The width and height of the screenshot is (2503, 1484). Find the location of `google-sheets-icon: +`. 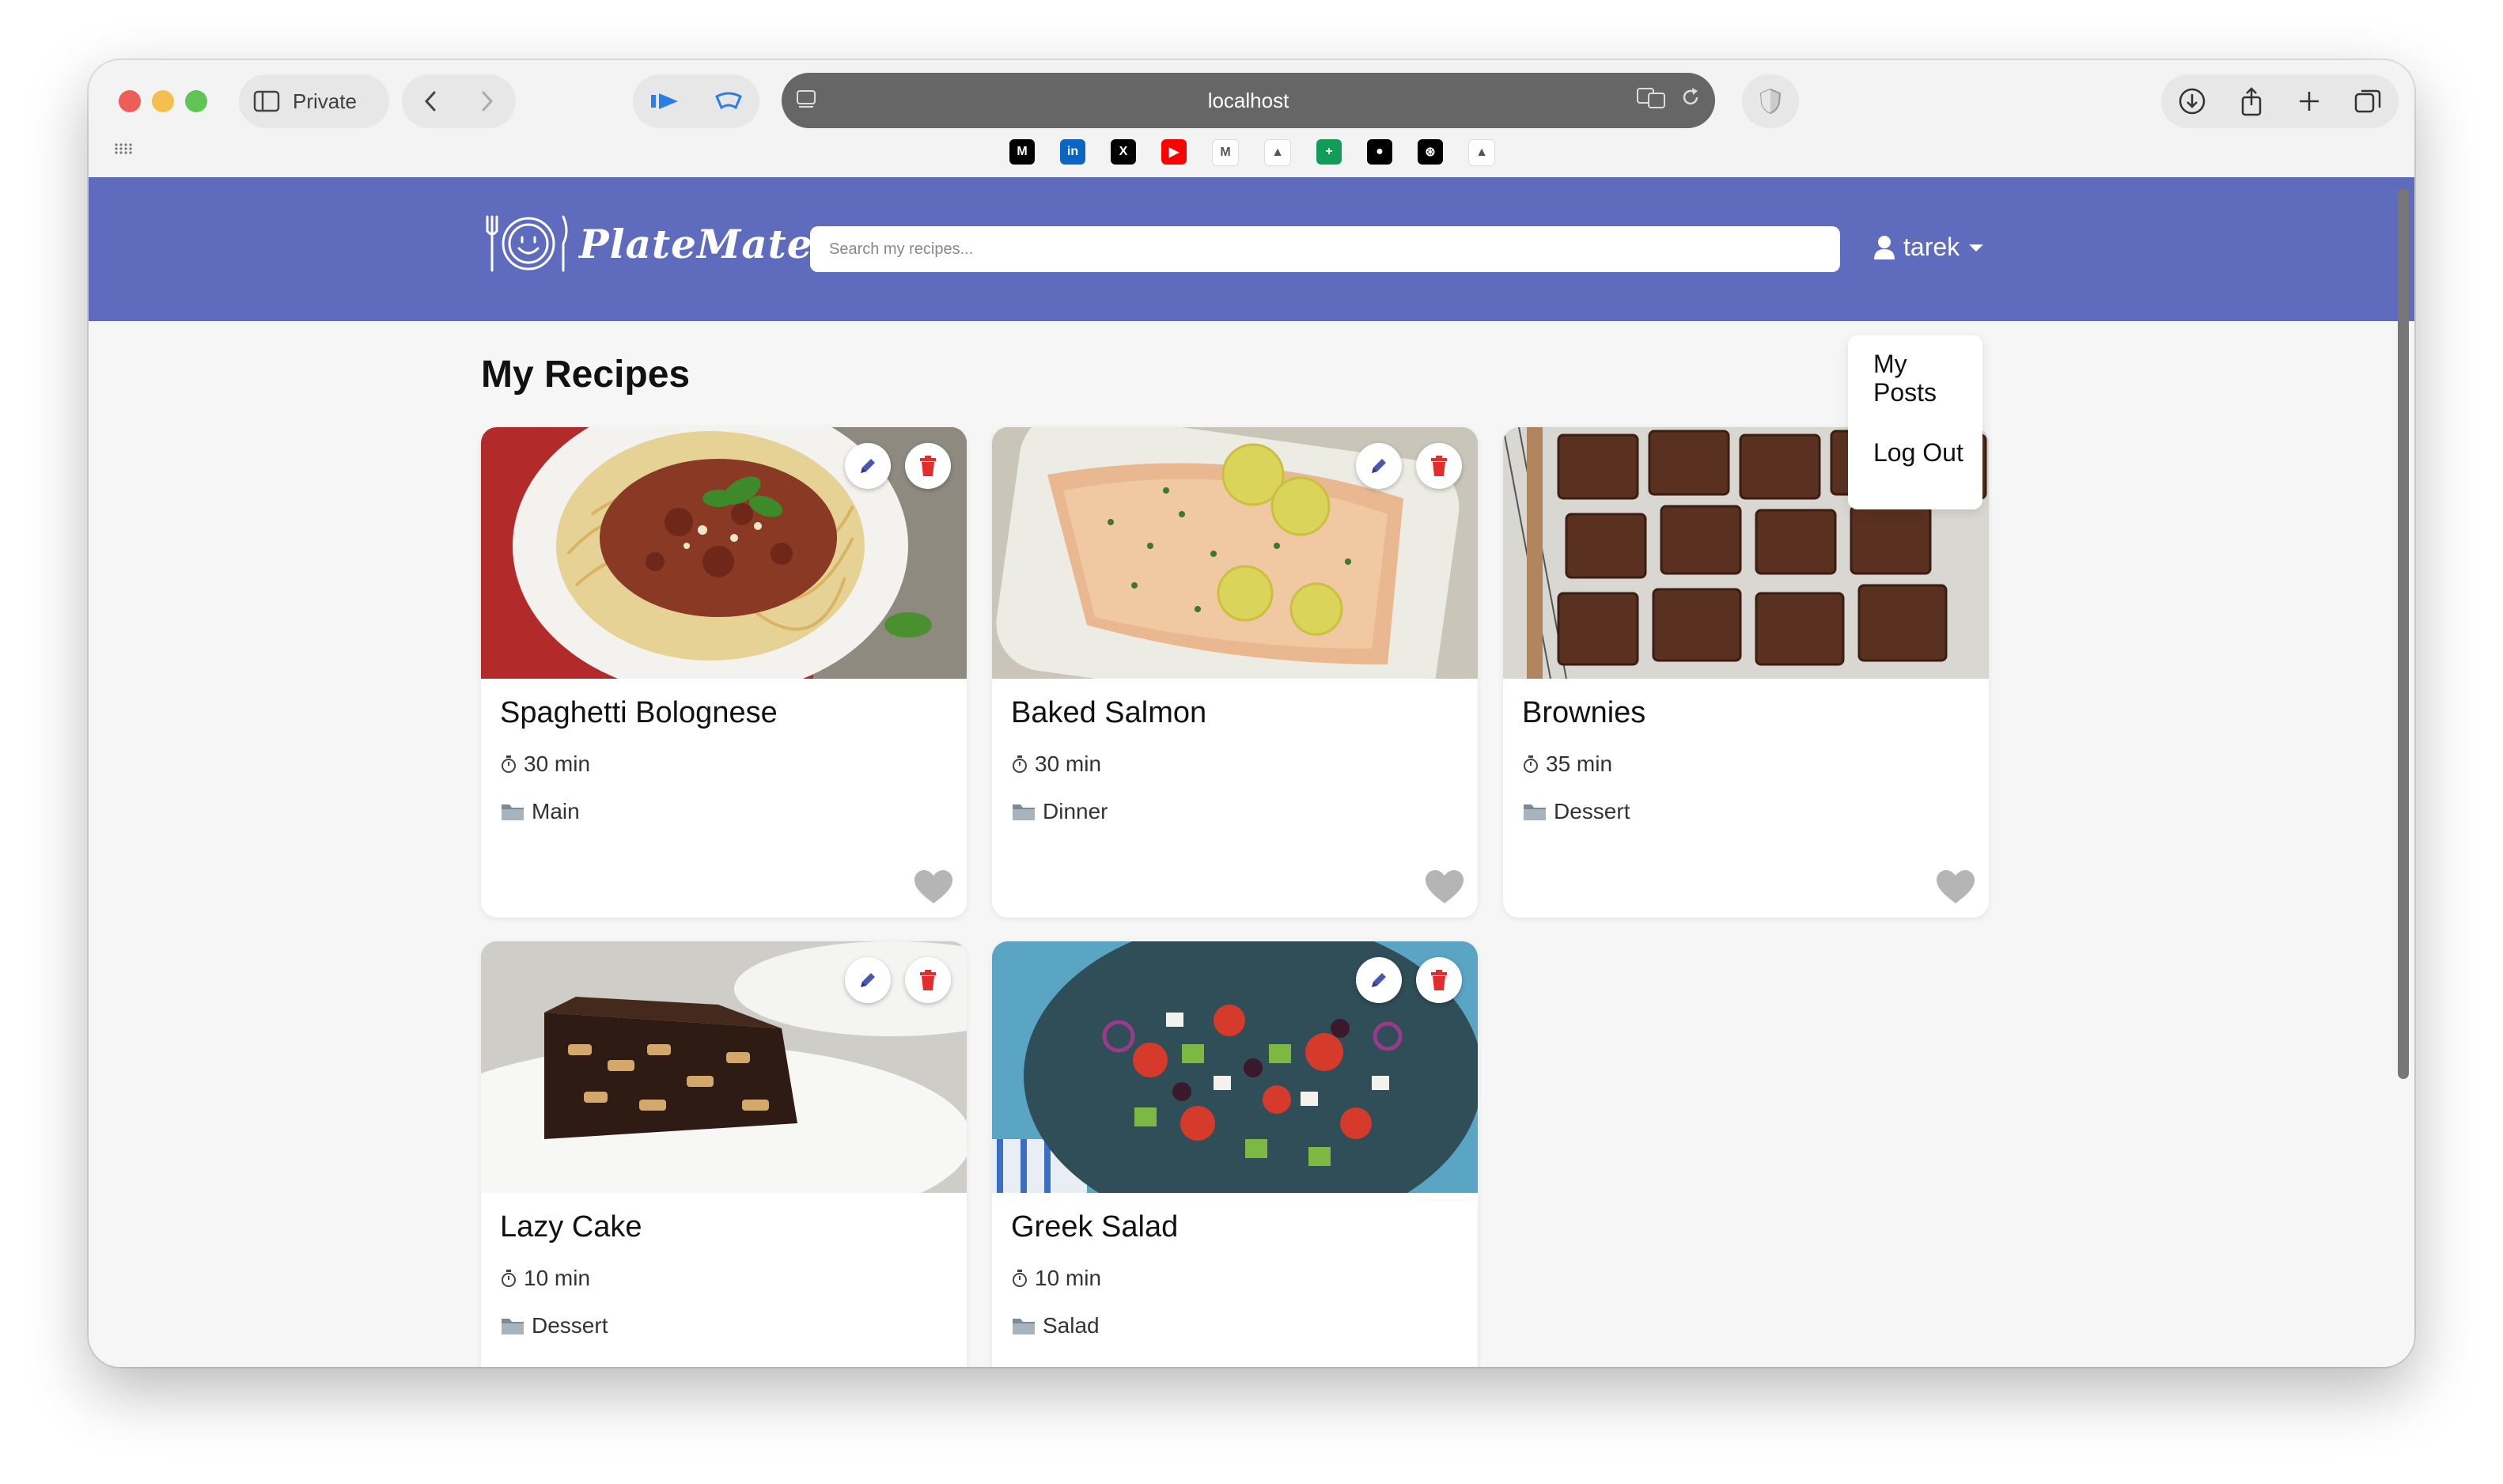

google-sheets-icon: + is located at coordinates (1329, 152).